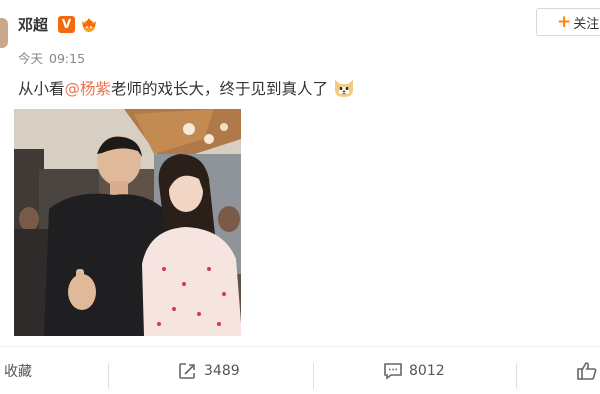 This screenshot has height=394, width=600. What do you see at coordinates (344, 88) in the screenshot?
I see `dog-emoji-icon` at bounding box center [344, 88].